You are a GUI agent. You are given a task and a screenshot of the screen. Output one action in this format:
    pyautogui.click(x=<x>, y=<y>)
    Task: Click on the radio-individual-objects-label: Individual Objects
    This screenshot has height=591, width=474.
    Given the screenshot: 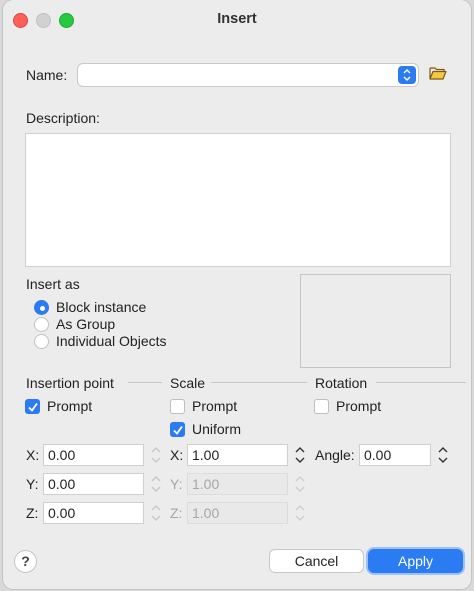 What is the action you would take?
    pyautogui.click(x=111, y=341)
    